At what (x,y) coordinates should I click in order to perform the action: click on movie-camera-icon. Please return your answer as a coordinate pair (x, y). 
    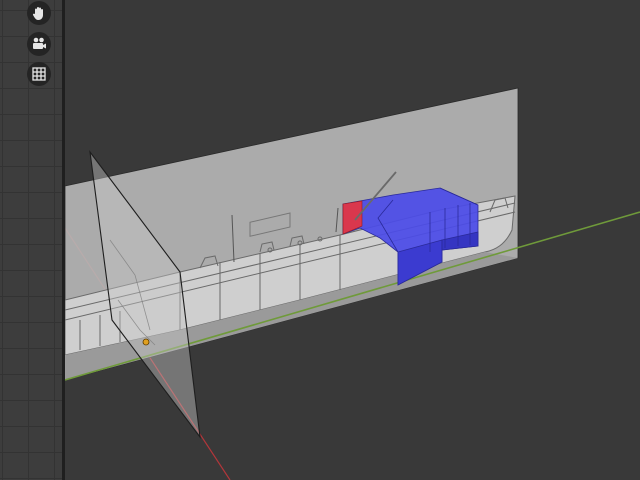
    Looking at the image, I should click on (39, 43).